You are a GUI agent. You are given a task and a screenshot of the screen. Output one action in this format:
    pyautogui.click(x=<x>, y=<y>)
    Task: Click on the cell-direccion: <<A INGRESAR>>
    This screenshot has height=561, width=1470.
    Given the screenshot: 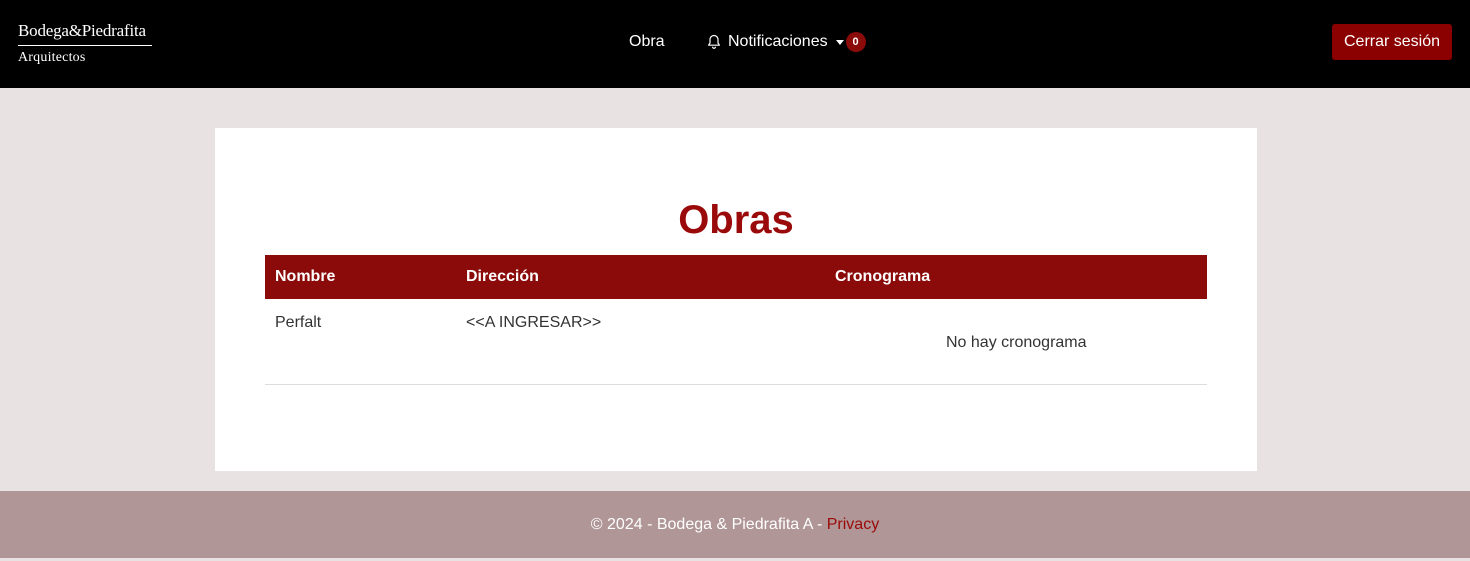 What is the action you would take?
    pyautogui.click(x=534, y=322)
    